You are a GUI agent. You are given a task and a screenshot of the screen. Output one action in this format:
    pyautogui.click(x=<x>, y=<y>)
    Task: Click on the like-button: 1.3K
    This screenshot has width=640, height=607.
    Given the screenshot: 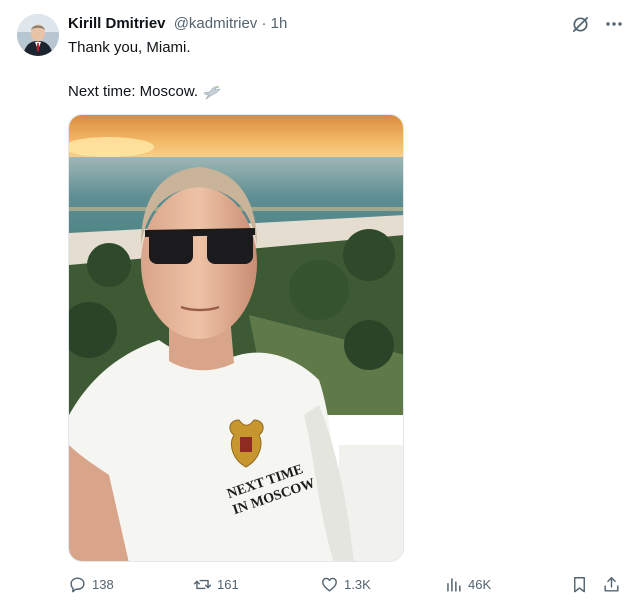 What is the action you would take?
    pyautogui.click(x=345, y=584)
    